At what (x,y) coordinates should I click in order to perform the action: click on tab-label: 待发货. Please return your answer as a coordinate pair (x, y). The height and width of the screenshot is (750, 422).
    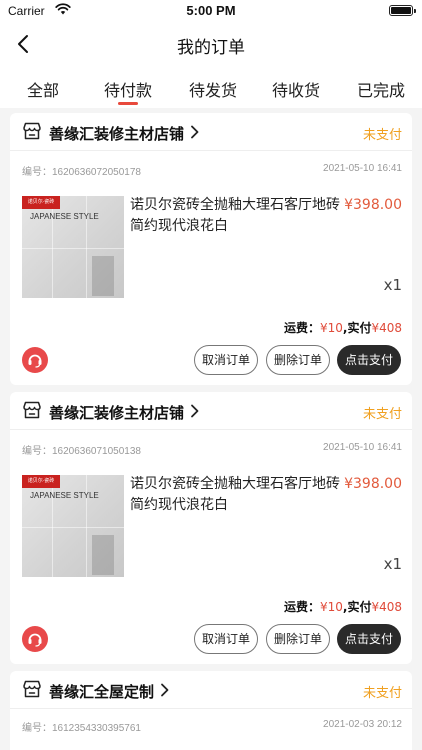
    Looking at the image, I should click on (213, 90).